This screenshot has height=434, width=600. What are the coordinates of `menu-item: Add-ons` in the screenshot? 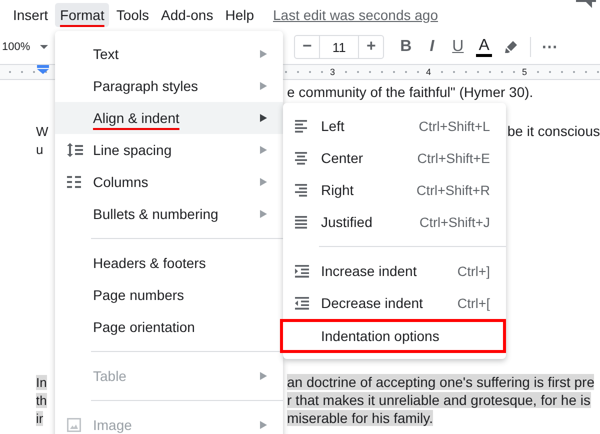 It's located at (187, 15).